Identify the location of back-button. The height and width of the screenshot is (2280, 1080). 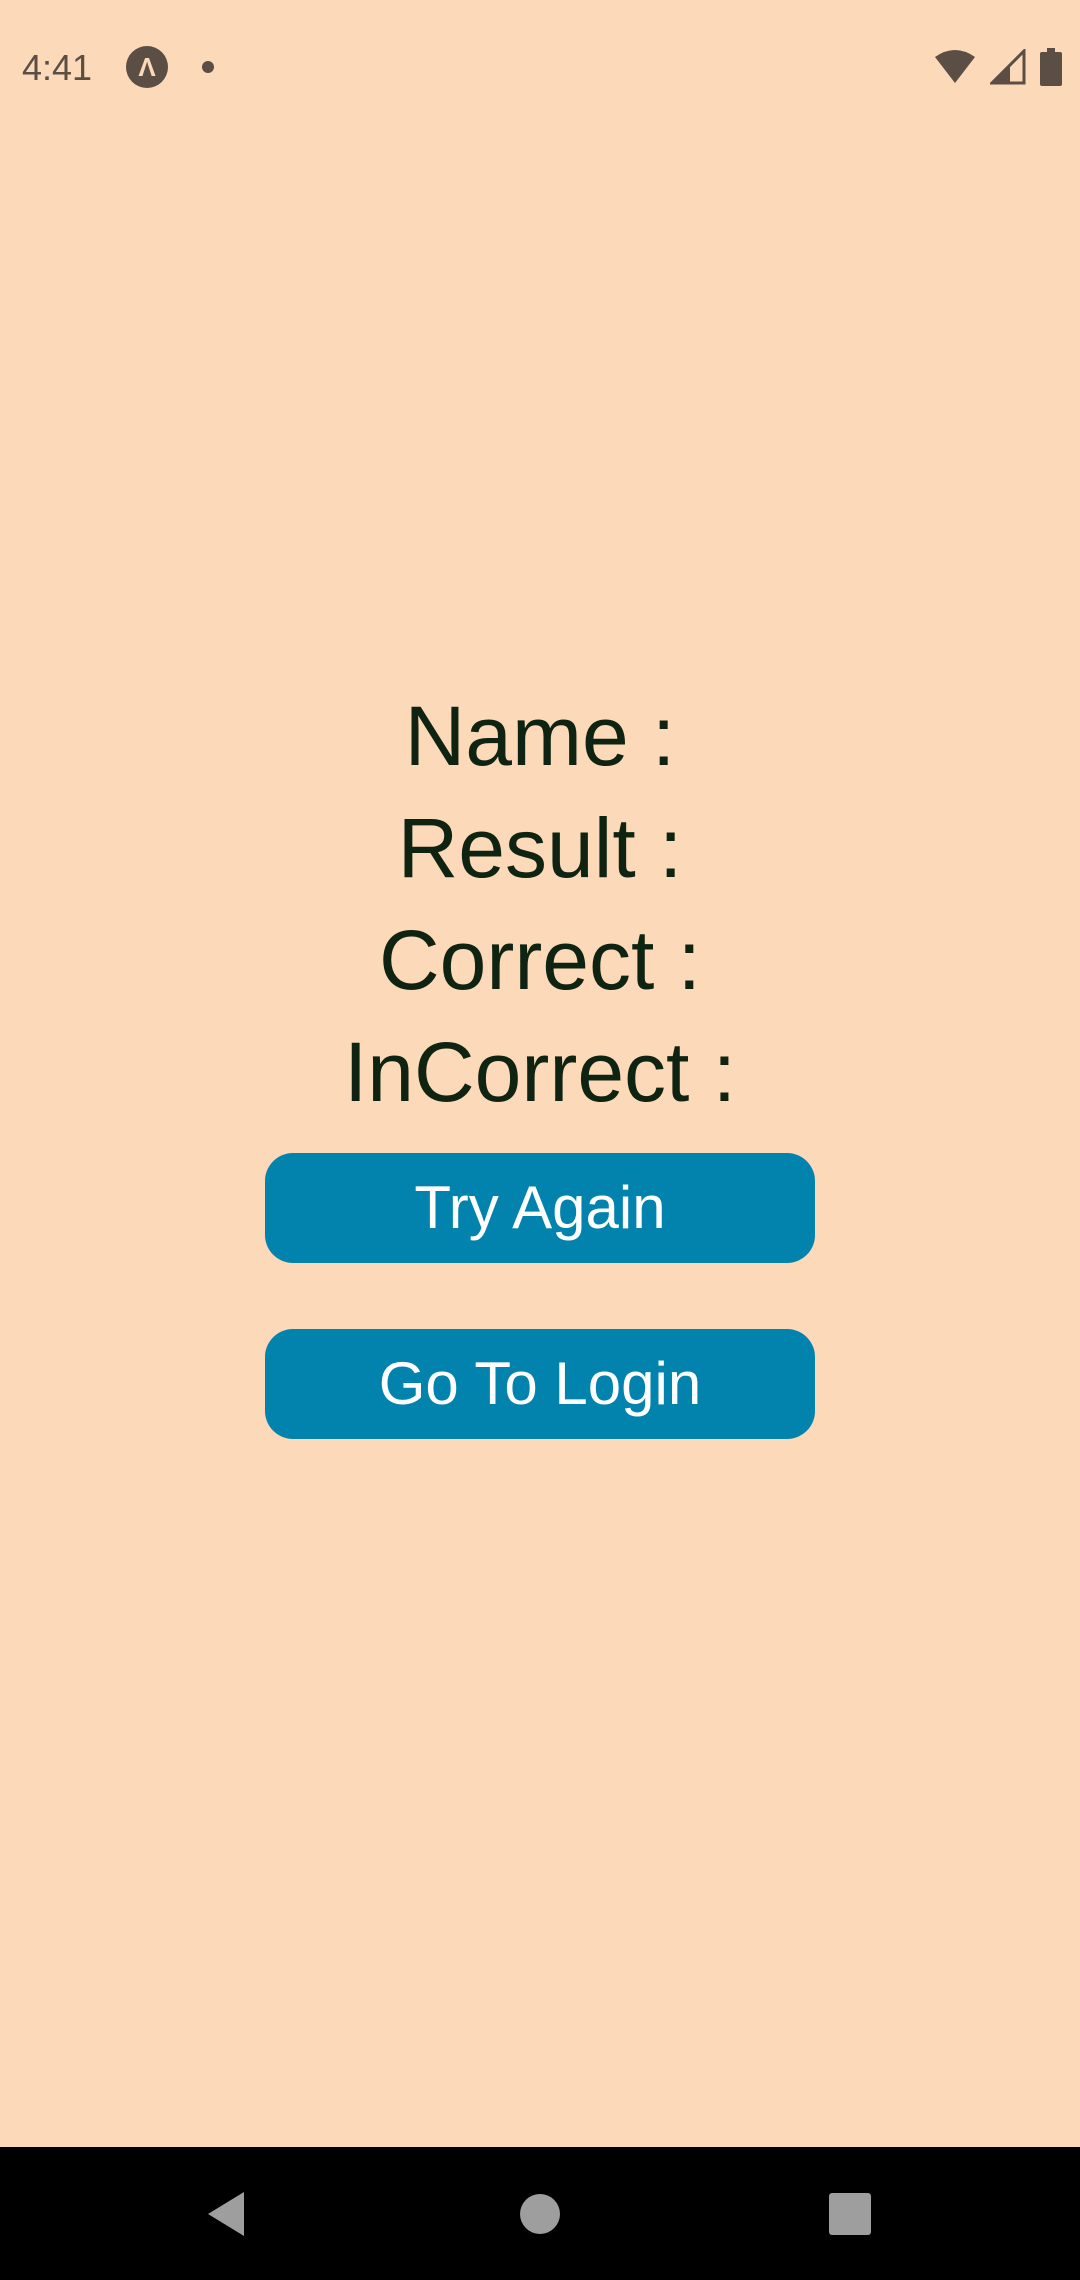
(226, 2213).